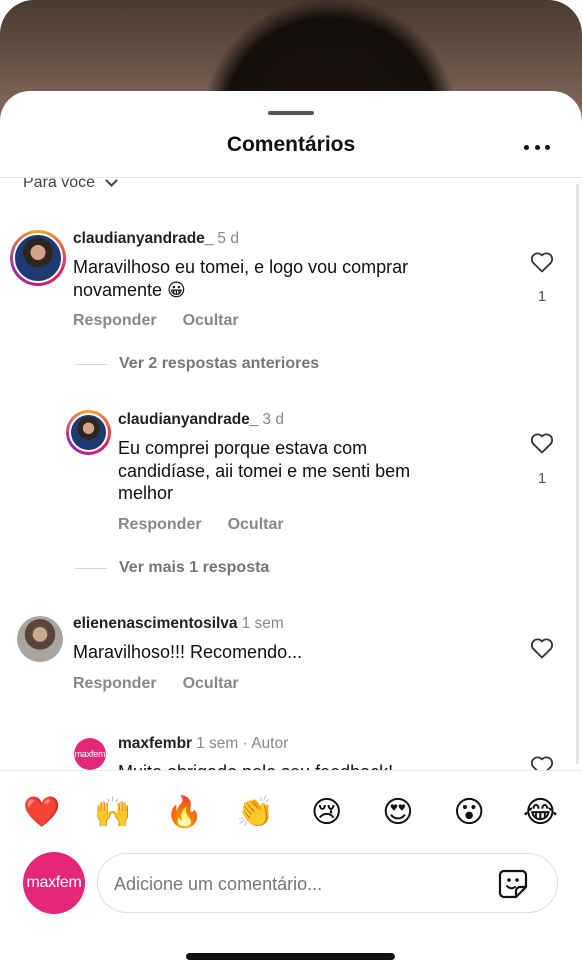  What do you see at coordinates (291, 770) in the screenshot?
I see `composer-divider` at bounding box center [291, 770].